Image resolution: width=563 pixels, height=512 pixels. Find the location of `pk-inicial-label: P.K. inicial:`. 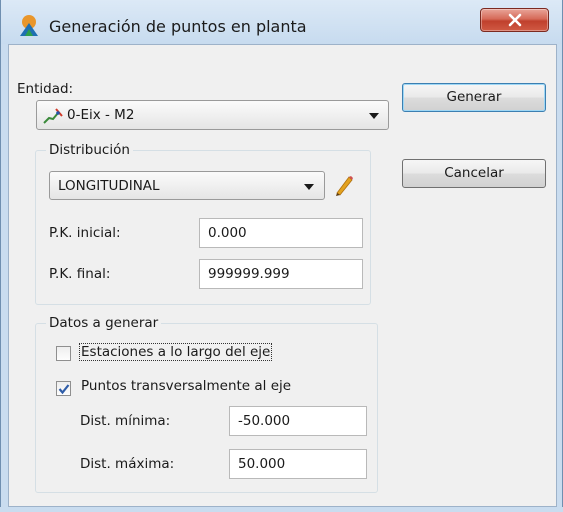

pk-inicial-label: P.K. inicial: is located at coordinates (85, 233).